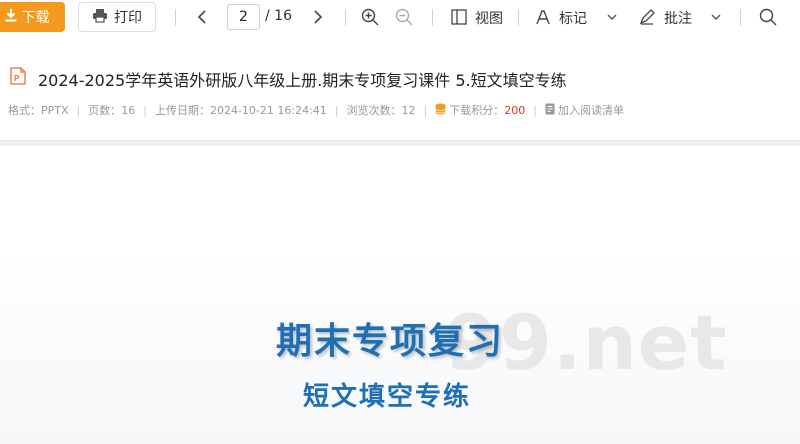  What do you see at coordinates (202, 17) in the screenshot?
I see `previous-page-button` at bounding box center [202, 17].